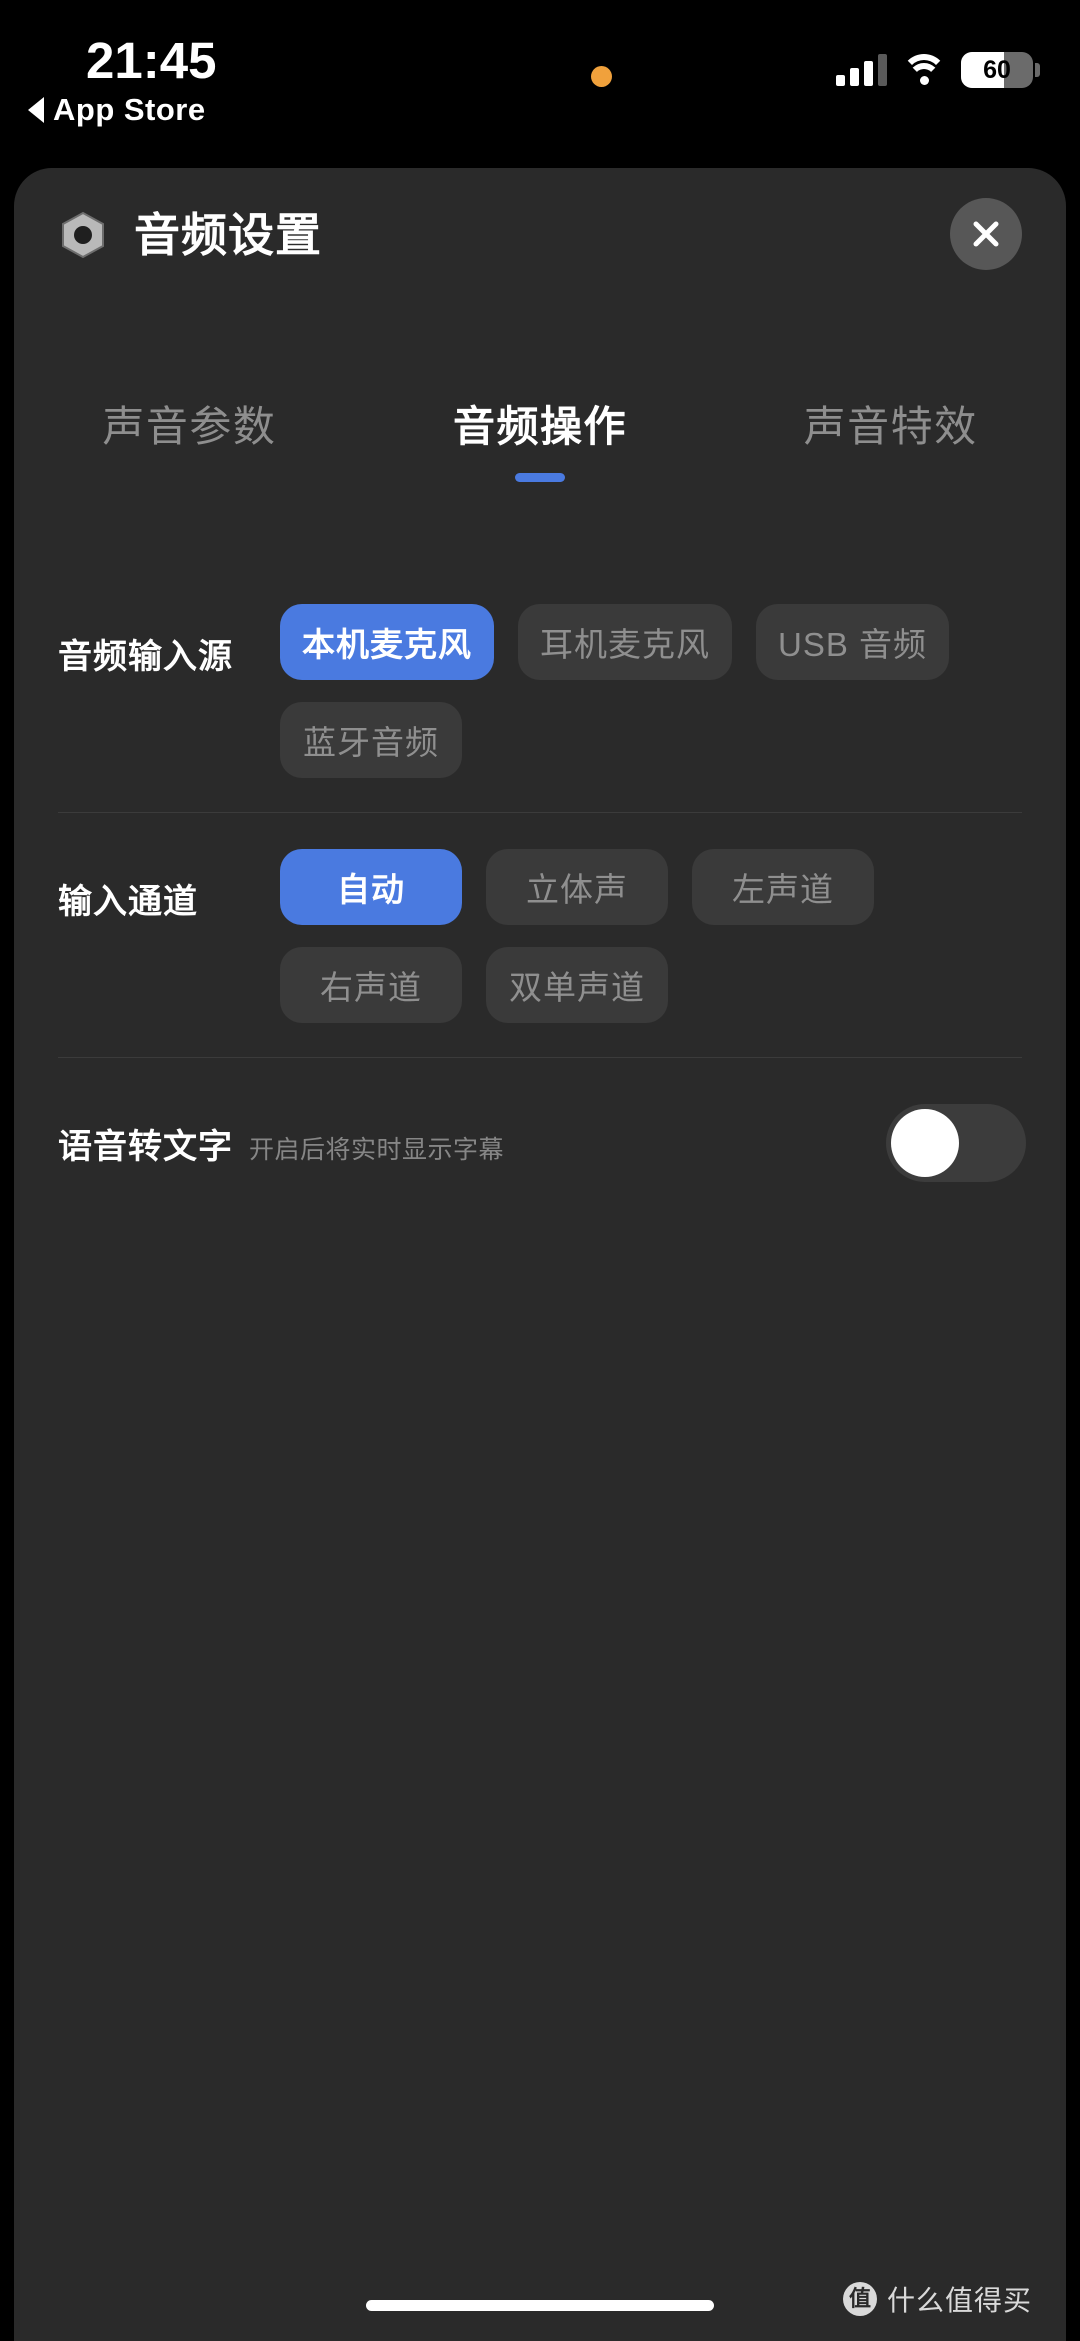  I want to click on recording-dot-icon, so click(601, 76).